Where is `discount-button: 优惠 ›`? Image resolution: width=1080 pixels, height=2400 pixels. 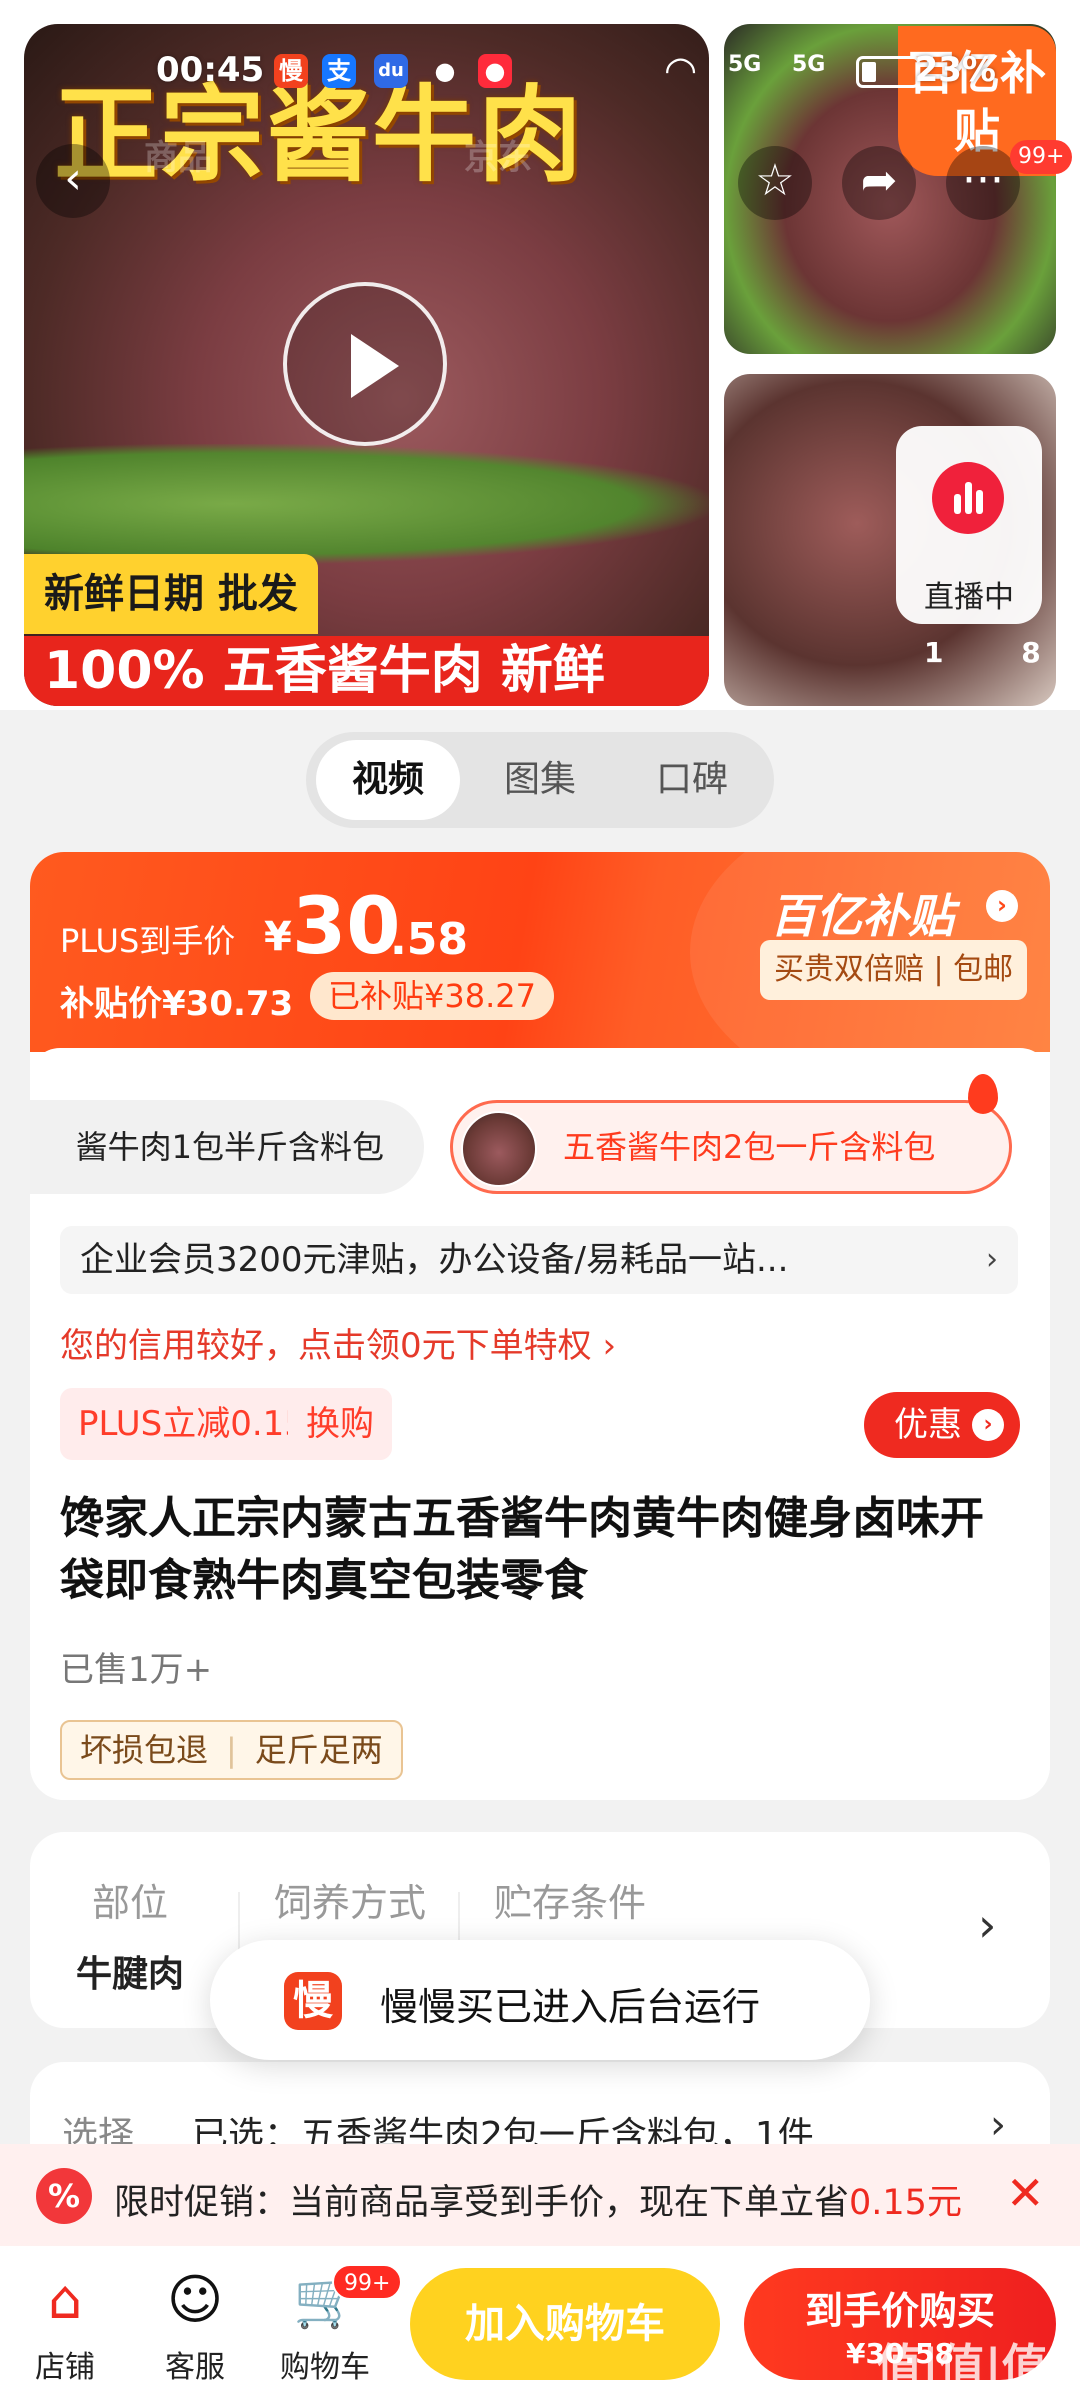
discount-button: 优惠 › is located at coordinates (942, 1425).